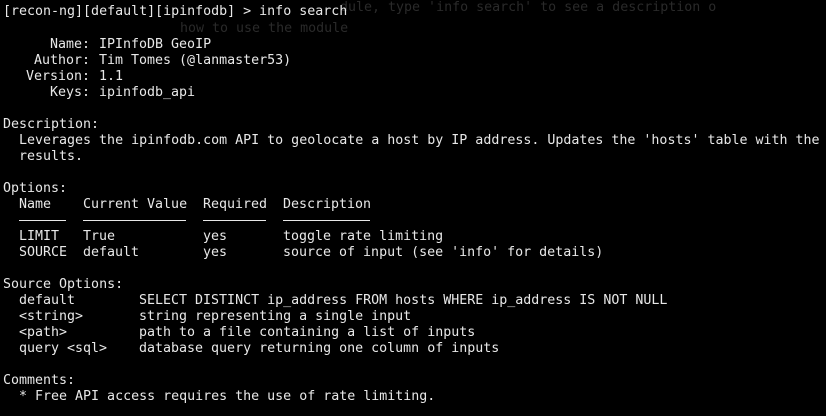 This screenshot has width=826, height=416. Describe the element at coordinates (195, 60) in the screenshot. I see `info-author-value: Tim Tomes (@lanmaster53)` at that location.